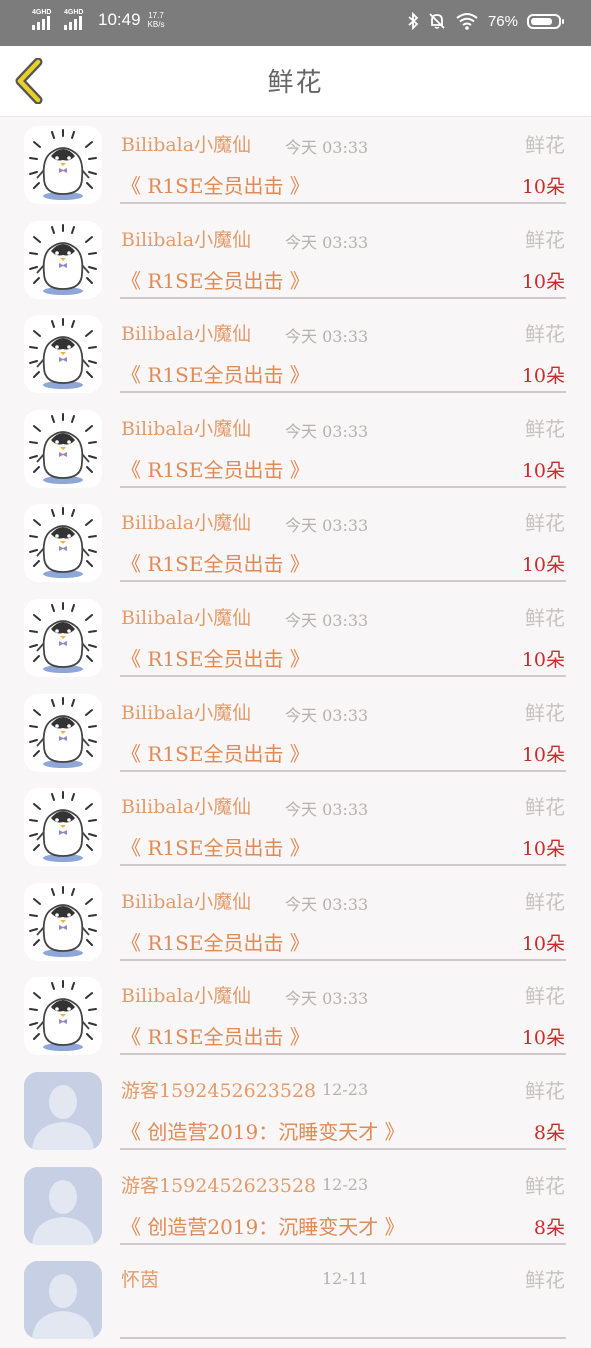 Image resolution: width=591 pixels, height=1348 pixels. What do you see at coordinates (156, 20) in the screenshot?
I see `network-speed: 17.7 KB/s` at bounding box center [156, 20].